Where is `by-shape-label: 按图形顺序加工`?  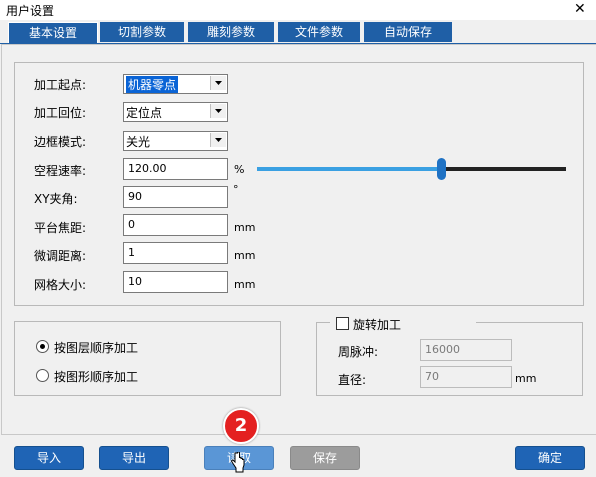
by-shape-label: 按图形顺序加工 is located at coordinates (96, 376).